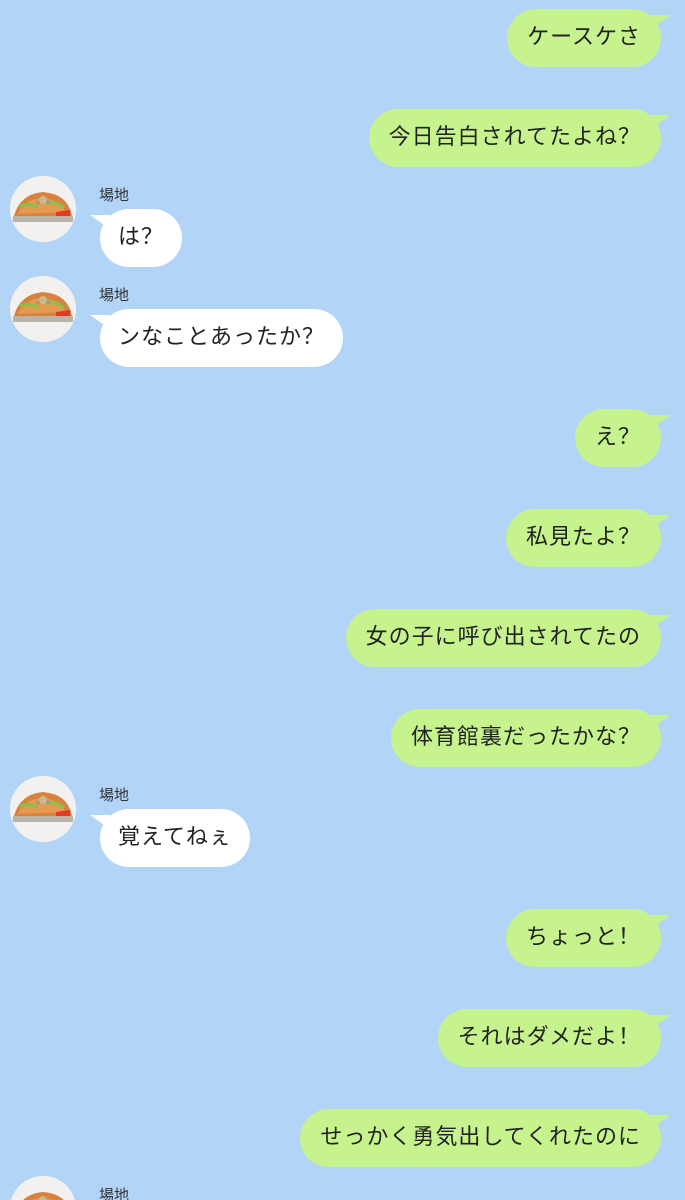  What do you see at coordinates (485, 1138) in the screenshot?
I see `outgoing-message: せっかく勇気出してくれたのに` at bounding box center [485, 1138].